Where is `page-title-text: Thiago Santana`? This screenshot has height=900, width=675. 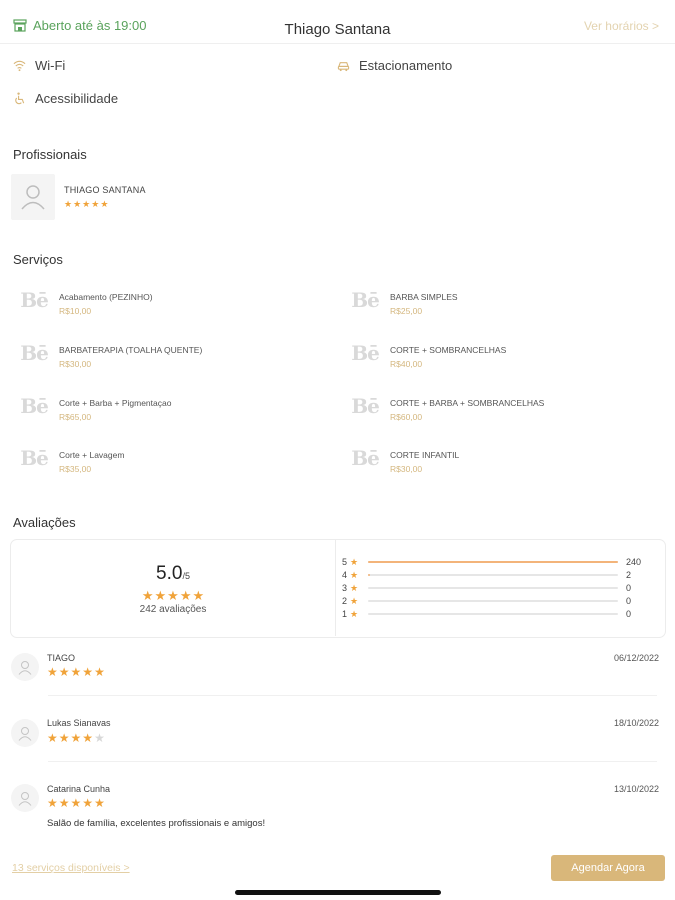 page-title-text: Thiago Santana is located at coordinates (337, 29).